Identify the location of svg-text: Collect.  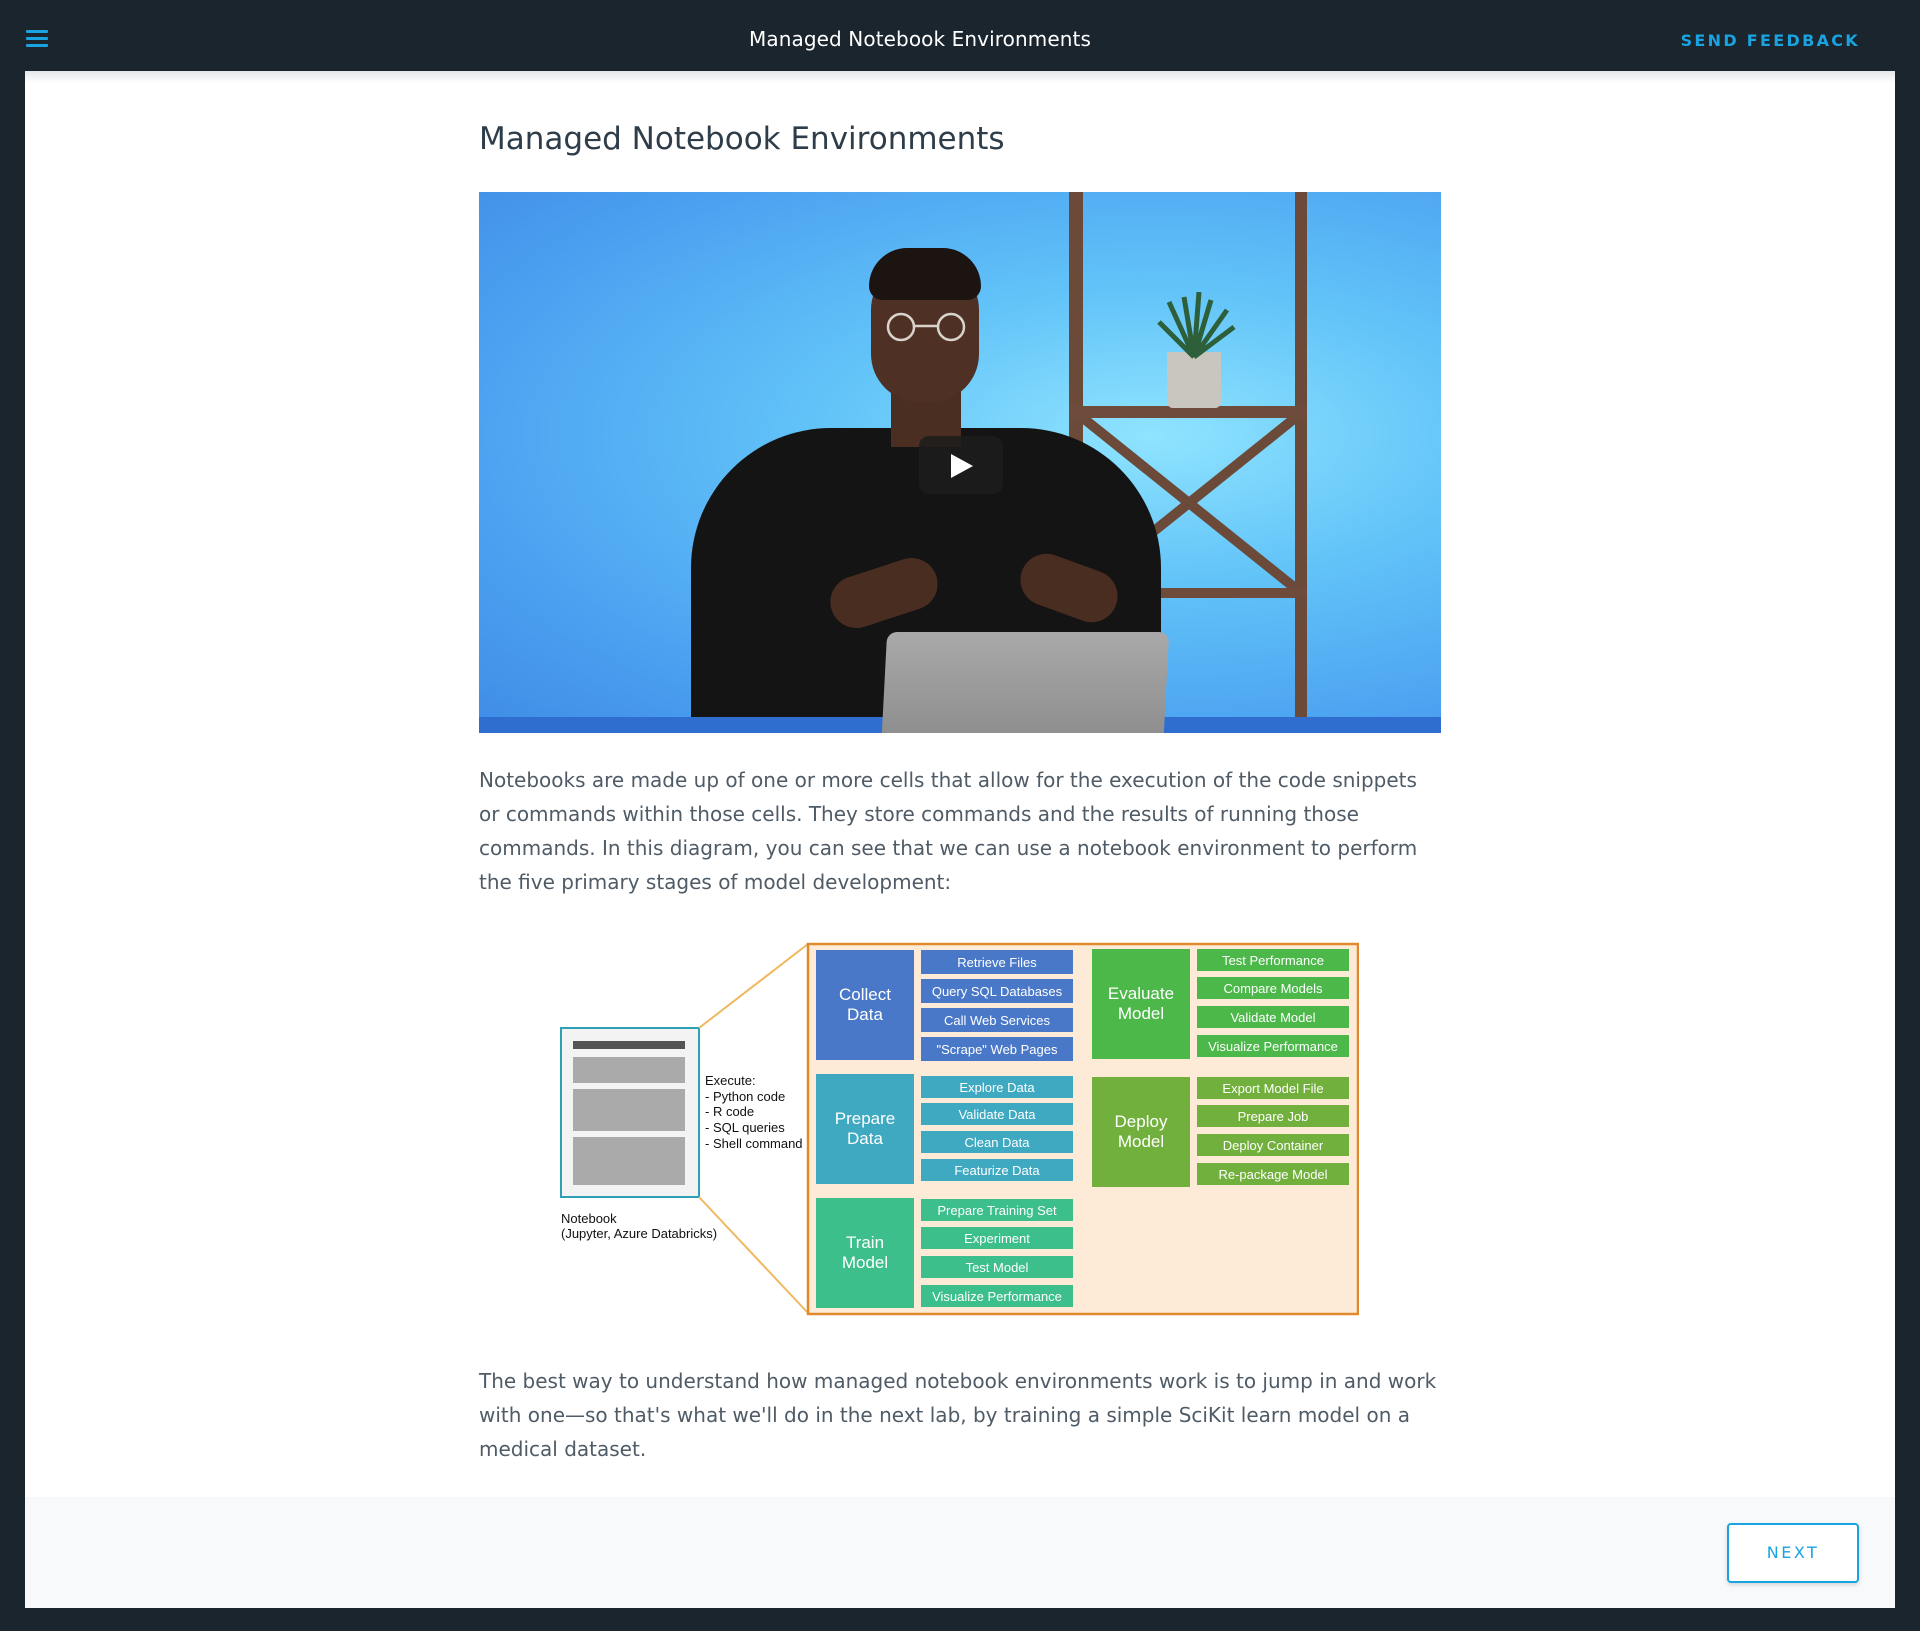
(865, 994).